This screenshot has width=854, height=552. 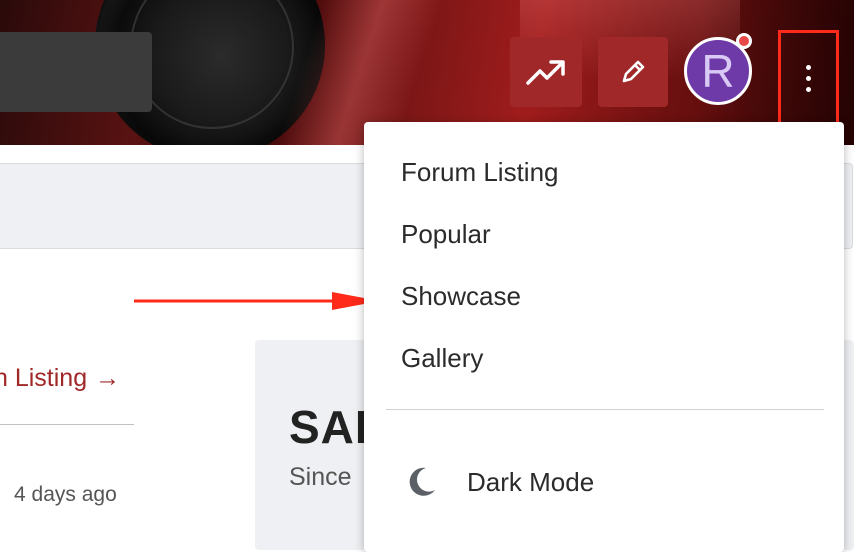 I want to click on annotation-arrow, so click(x=257, y=301).